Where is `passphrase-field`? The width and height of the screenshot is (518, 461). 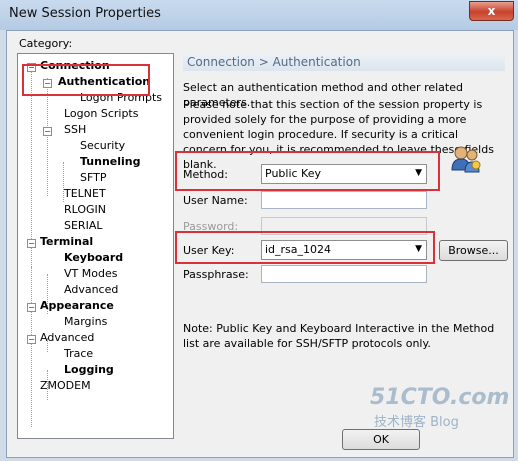
passphrase-field is located at coordinates (344, 274).